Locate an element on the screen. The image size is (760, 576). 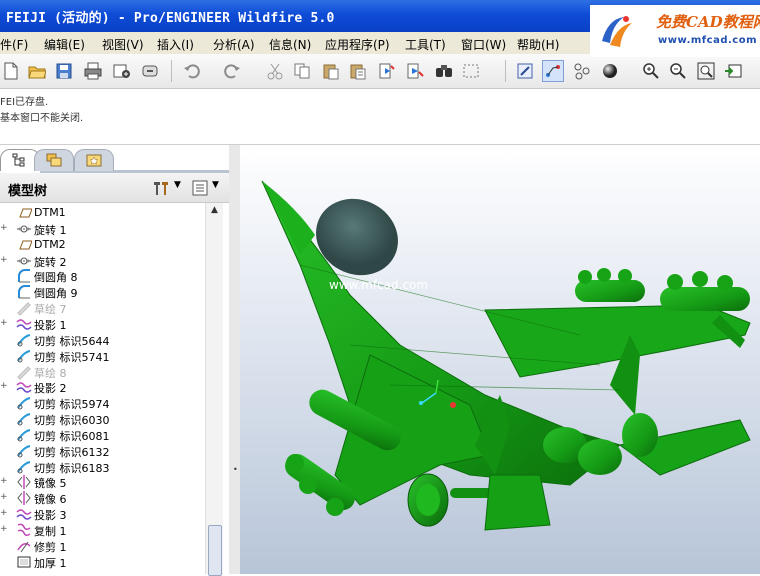
model-tree-item: 切剪 标识6183 is located at coordinates (111, 467).